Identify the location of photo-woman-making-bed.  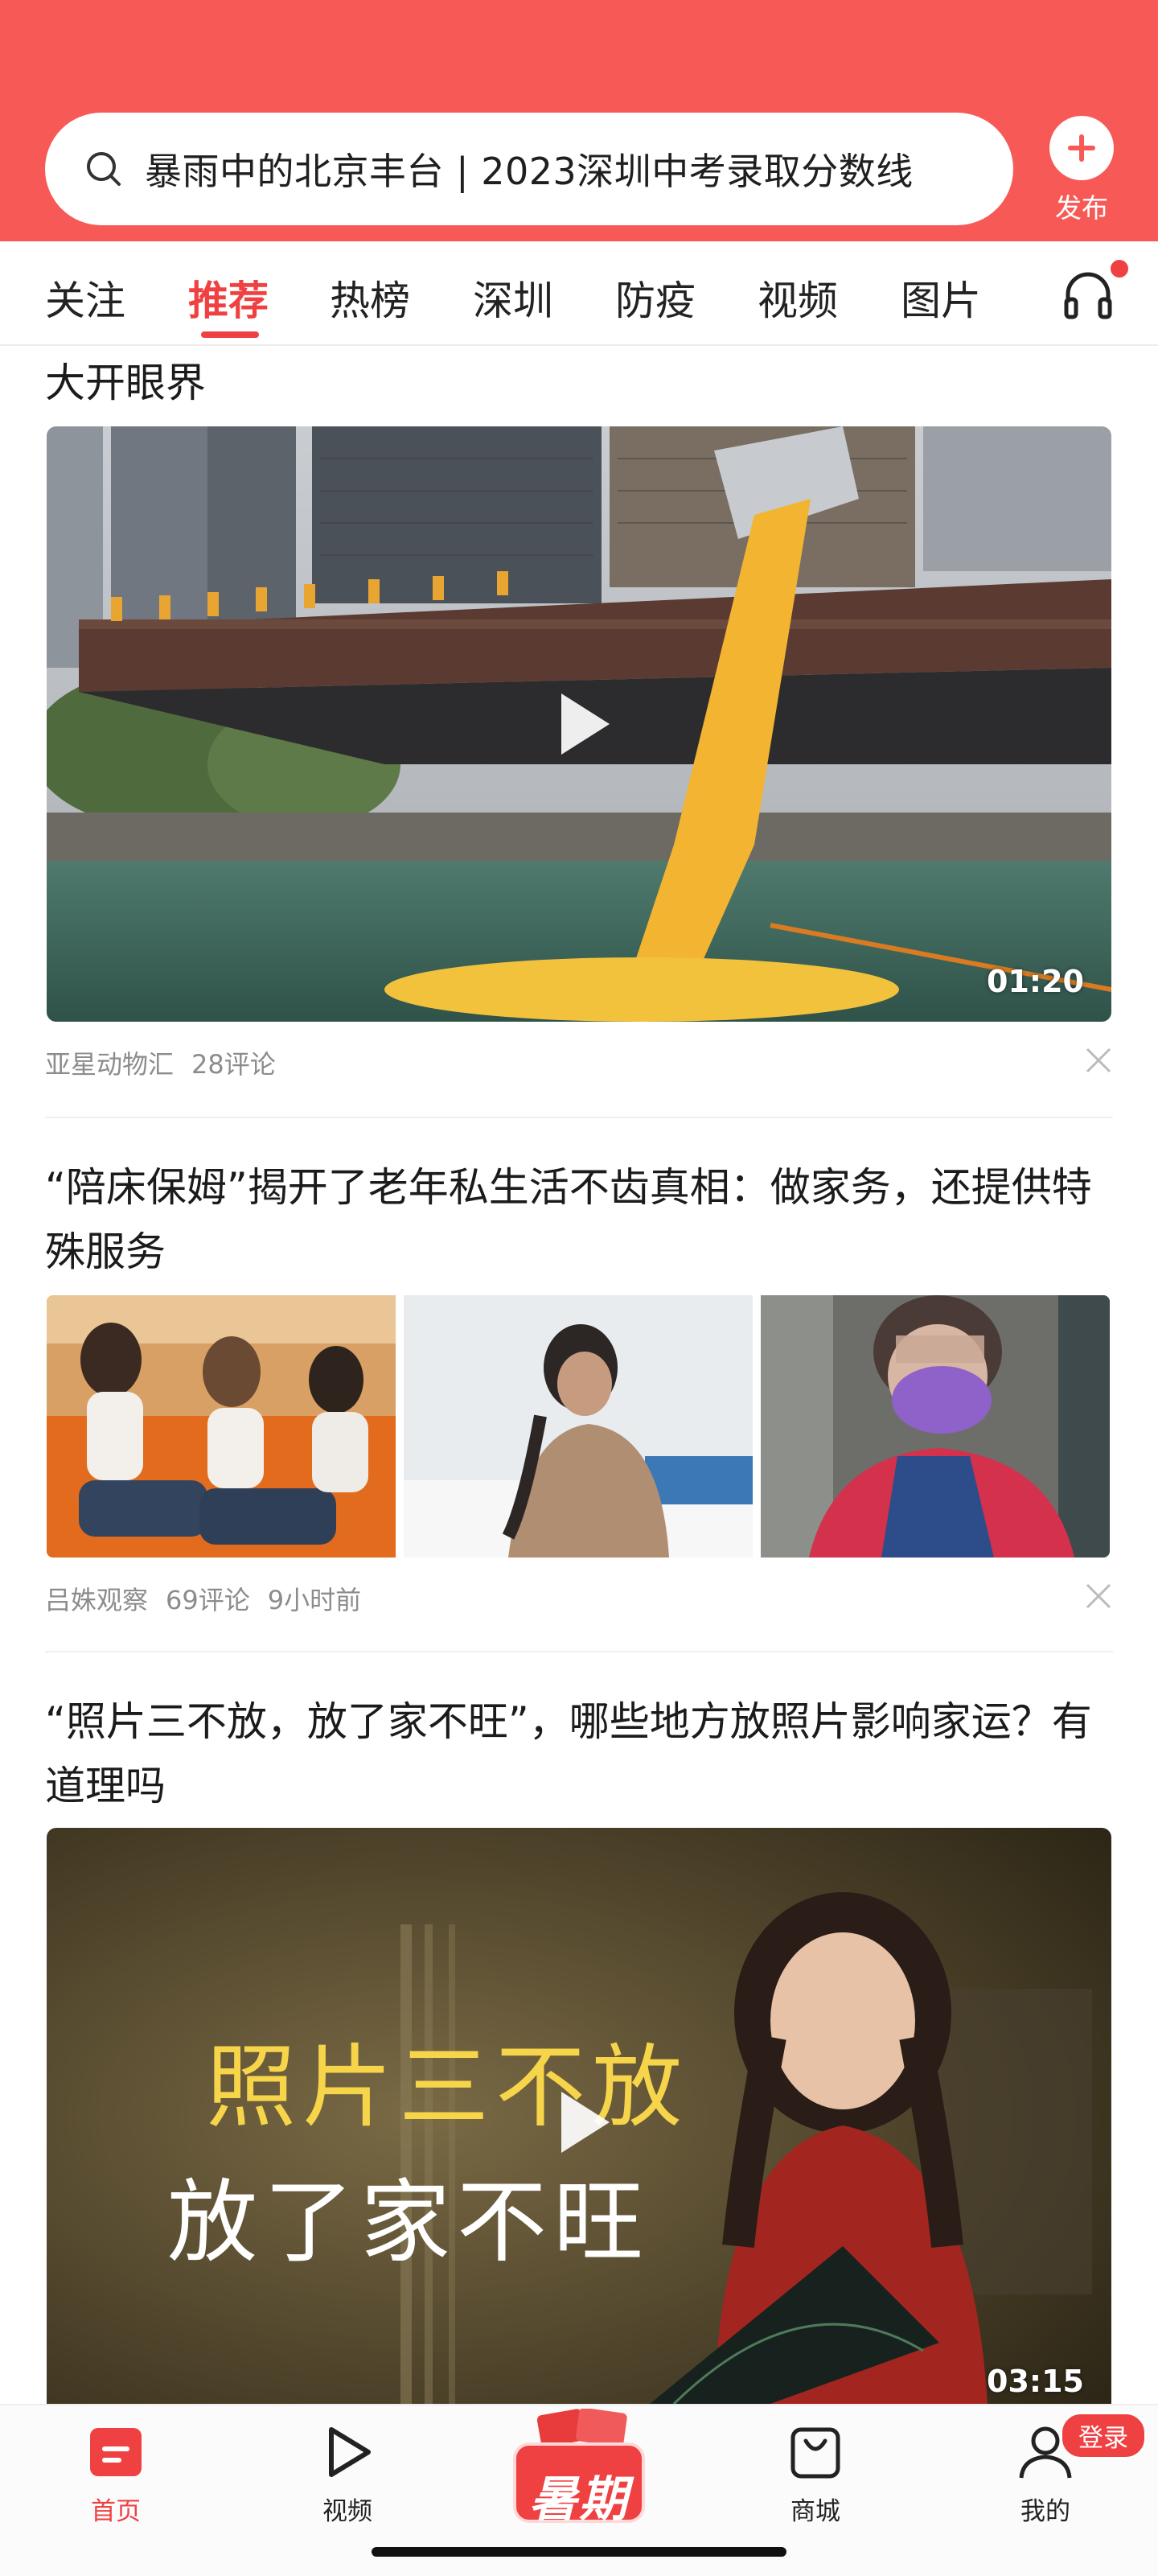
(578, 1426).